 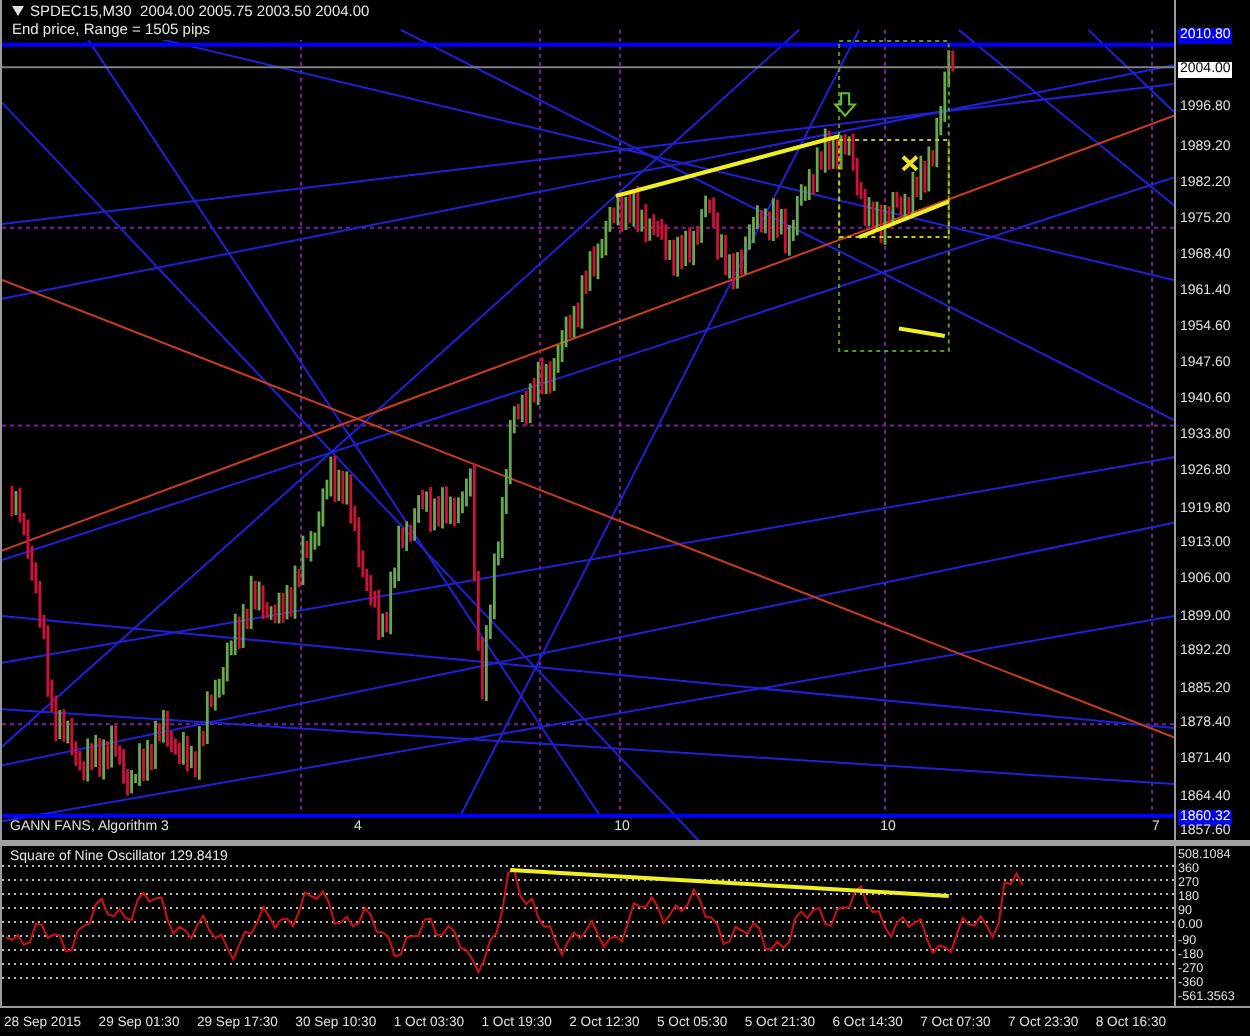 What do you see at coordinates (845, 105) in the screenshot?
I see `arrow-down-icon` at bounding box center [845, 105].